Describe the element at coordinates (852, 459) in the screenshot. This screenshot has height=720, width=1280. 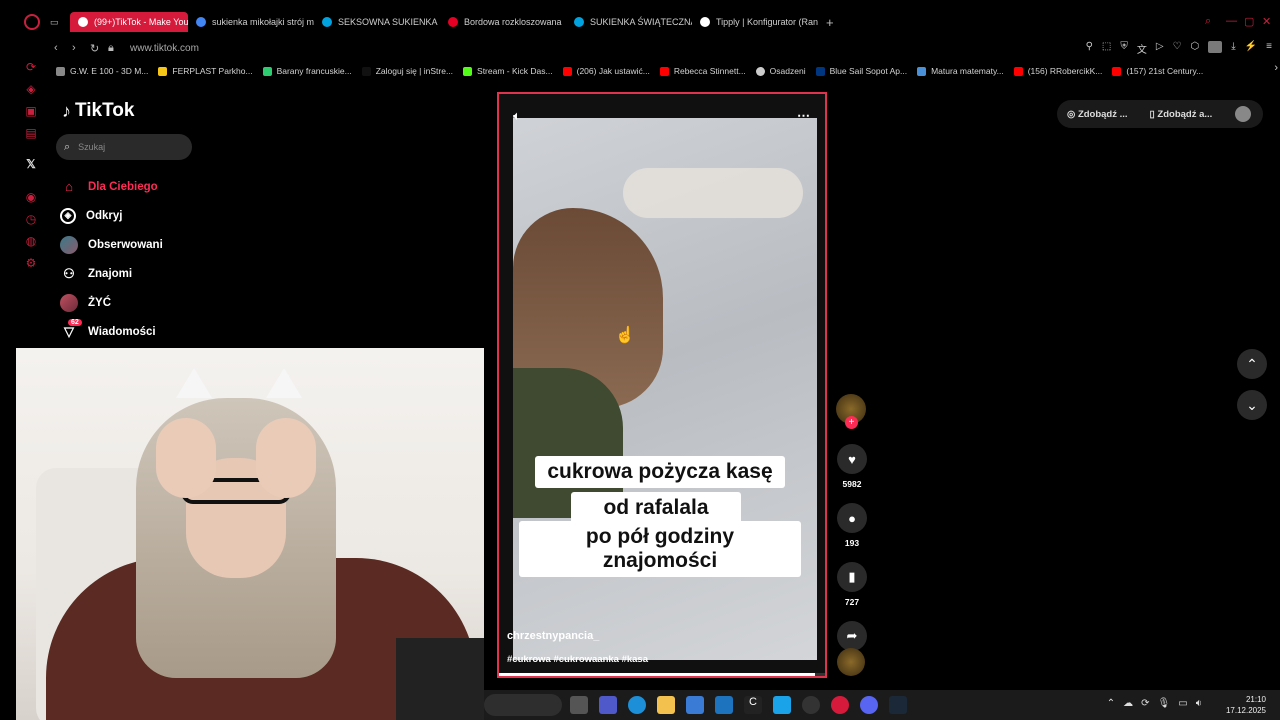
I see `heart-icon: ♥` at that location.